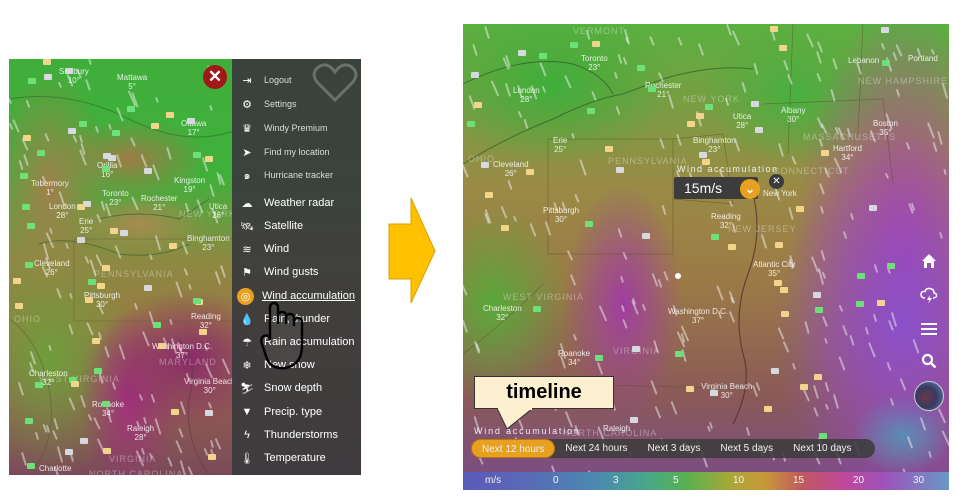 Image resolution: width=970 pixels, height=502 pixels. I want to click on timeline-option-next-12-hours: Next 12 hours, so click(513, 448).